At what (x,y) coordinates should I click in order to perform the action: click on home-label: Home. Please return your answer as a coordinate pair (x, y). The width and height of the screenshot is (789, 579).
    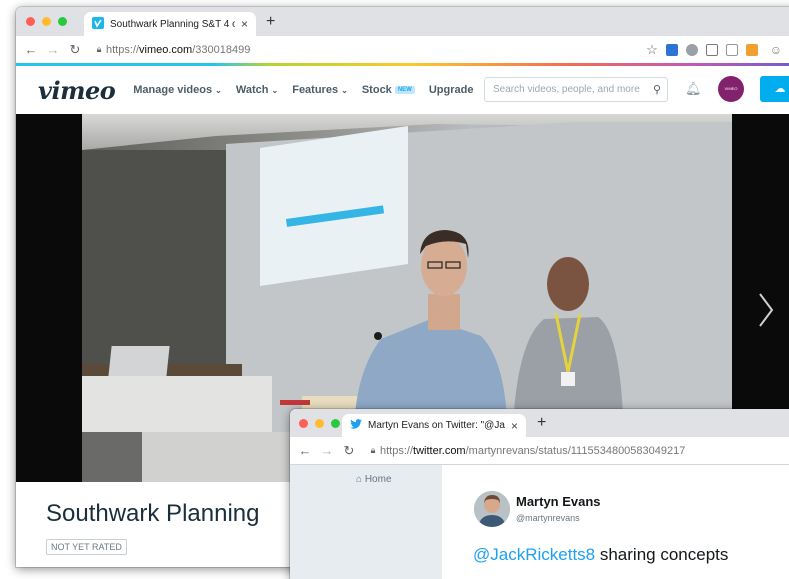
    Looking at the image, I should click on (378, 479).